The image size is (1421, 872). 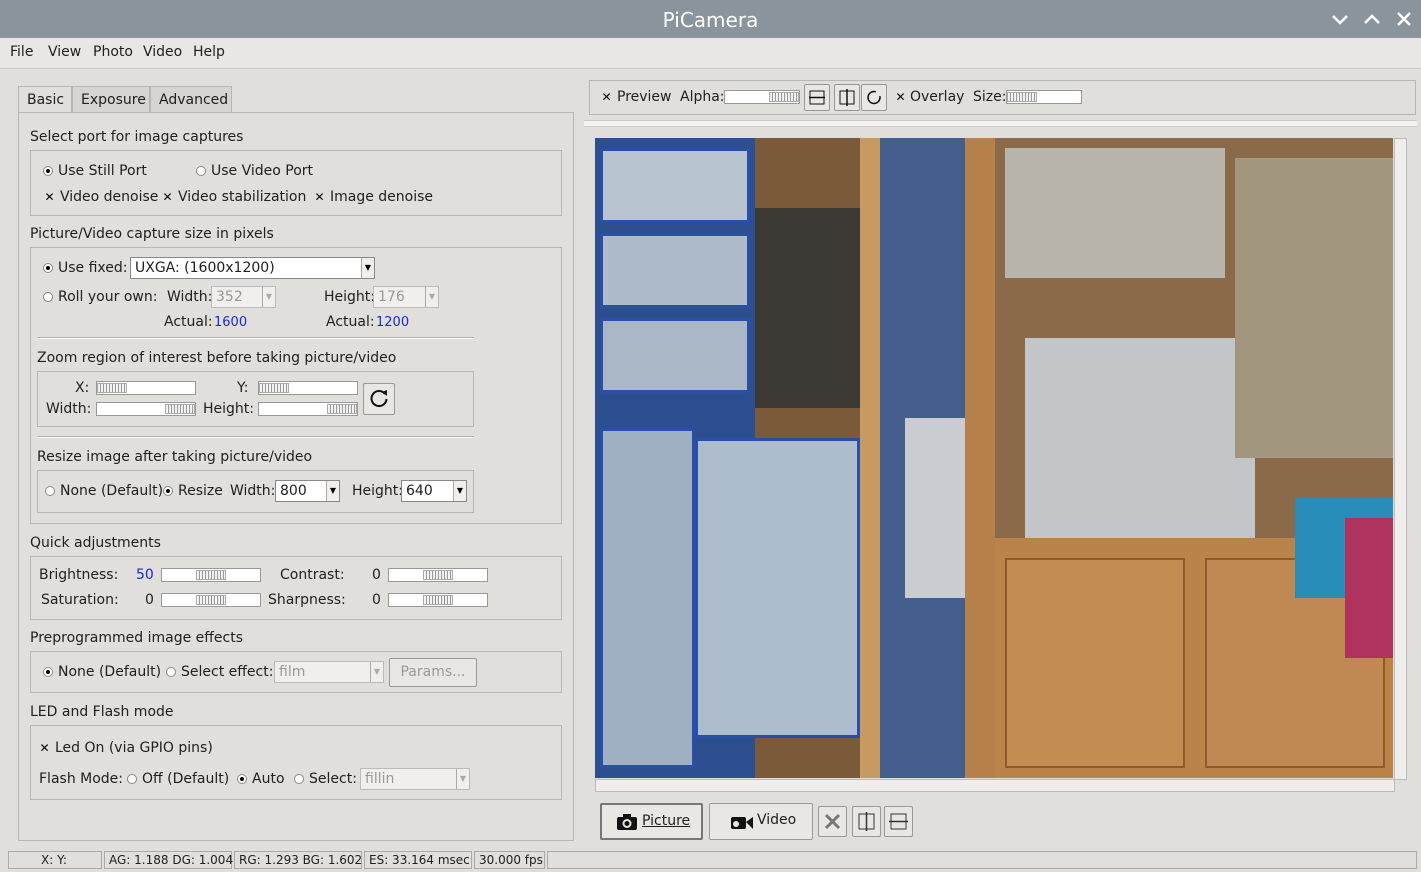 I want to click on tab-exposure: Exposure, so click(x=111, y=99).